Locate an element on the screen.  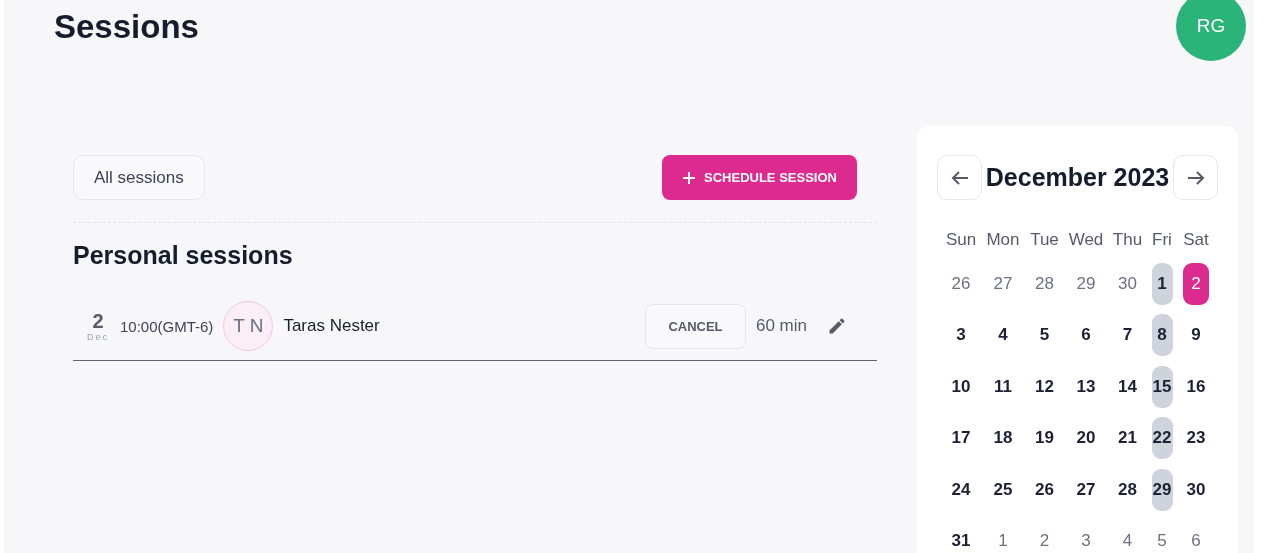
calendar-day: 9 is located at coordinates (1196, 335).